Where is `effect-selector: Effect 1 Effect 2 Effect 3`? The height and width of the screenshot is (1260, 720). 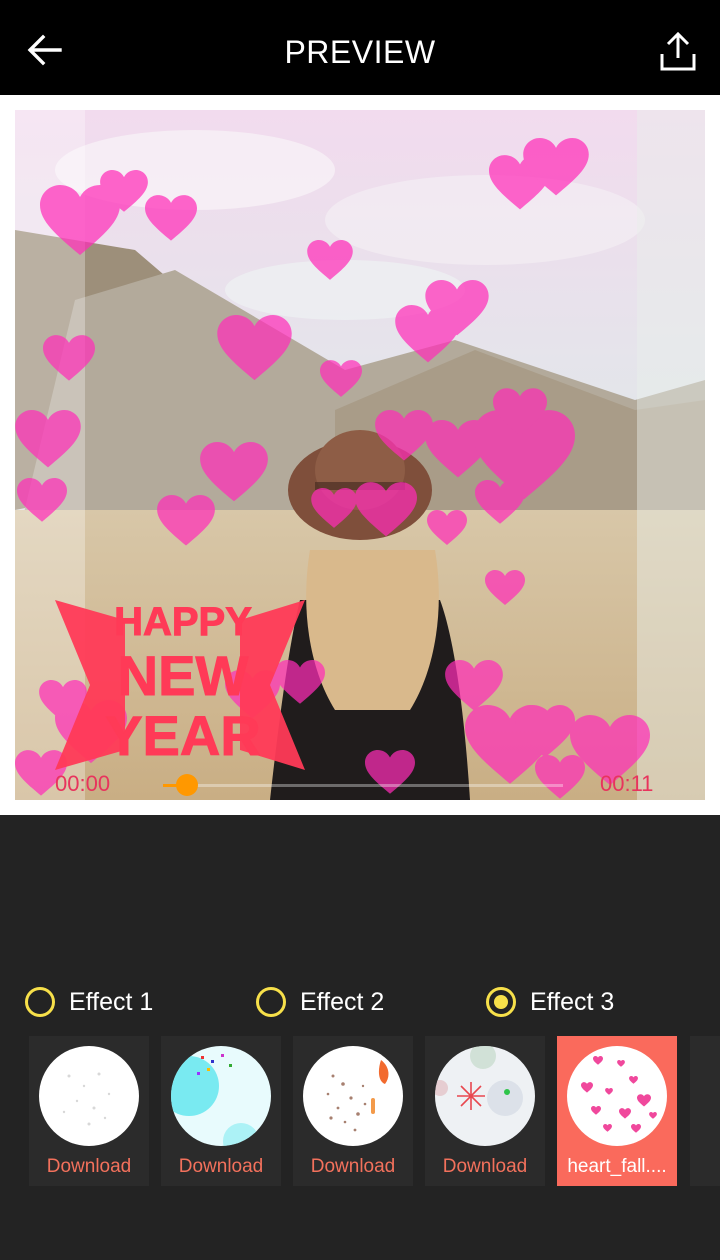 effect-selector: Effect 1 Effect 2 Effect 3 is located at coordinates (360, 1002).